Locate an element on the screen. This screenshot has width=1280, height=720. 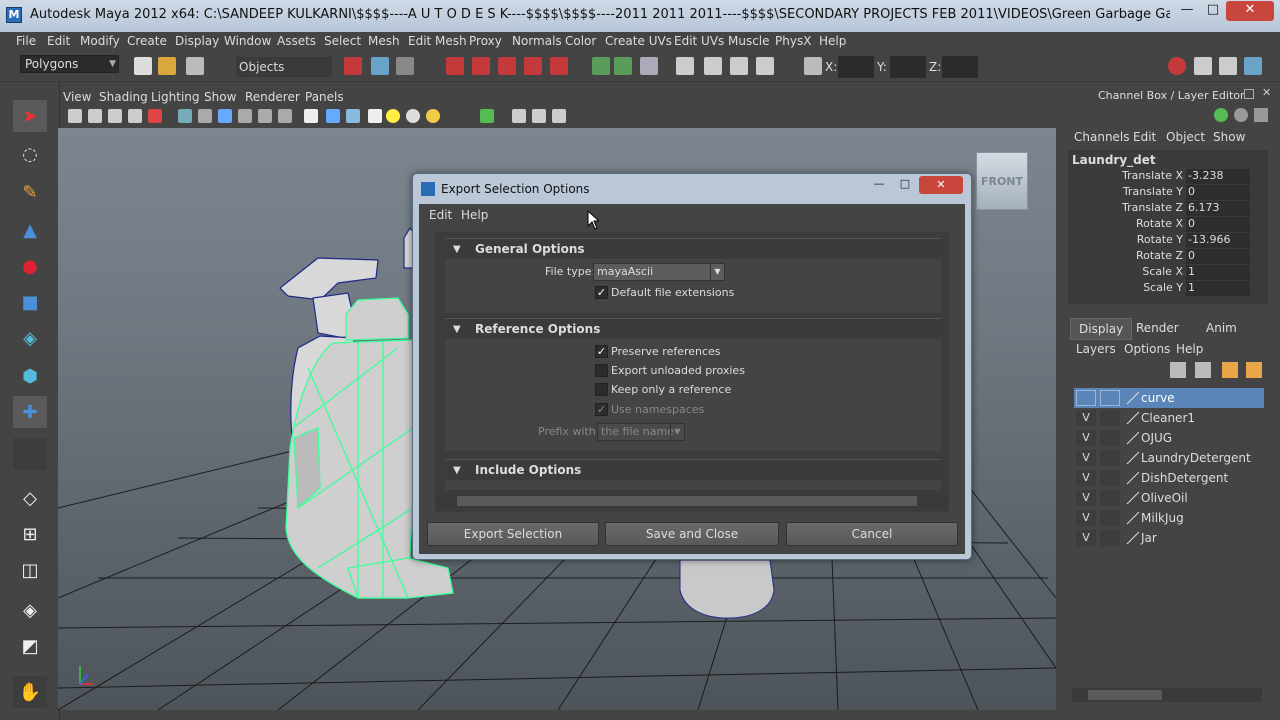
film-gate-icon is located at coordinates (205, 116).